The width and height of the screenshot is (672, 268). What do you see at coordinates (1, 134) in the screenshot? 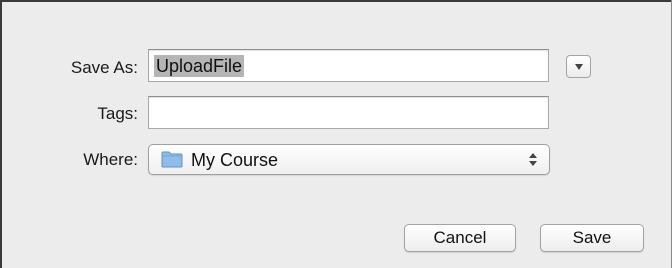
I see `dialog-left-border` at bounding box center [1, 134].